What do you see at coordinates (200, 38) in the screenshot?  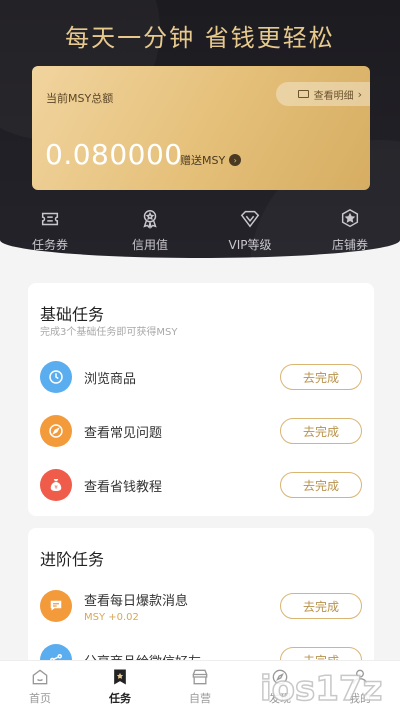 I see `slogan: 每天一分钟 省钱更轻松` at bounding box center [200, 38].